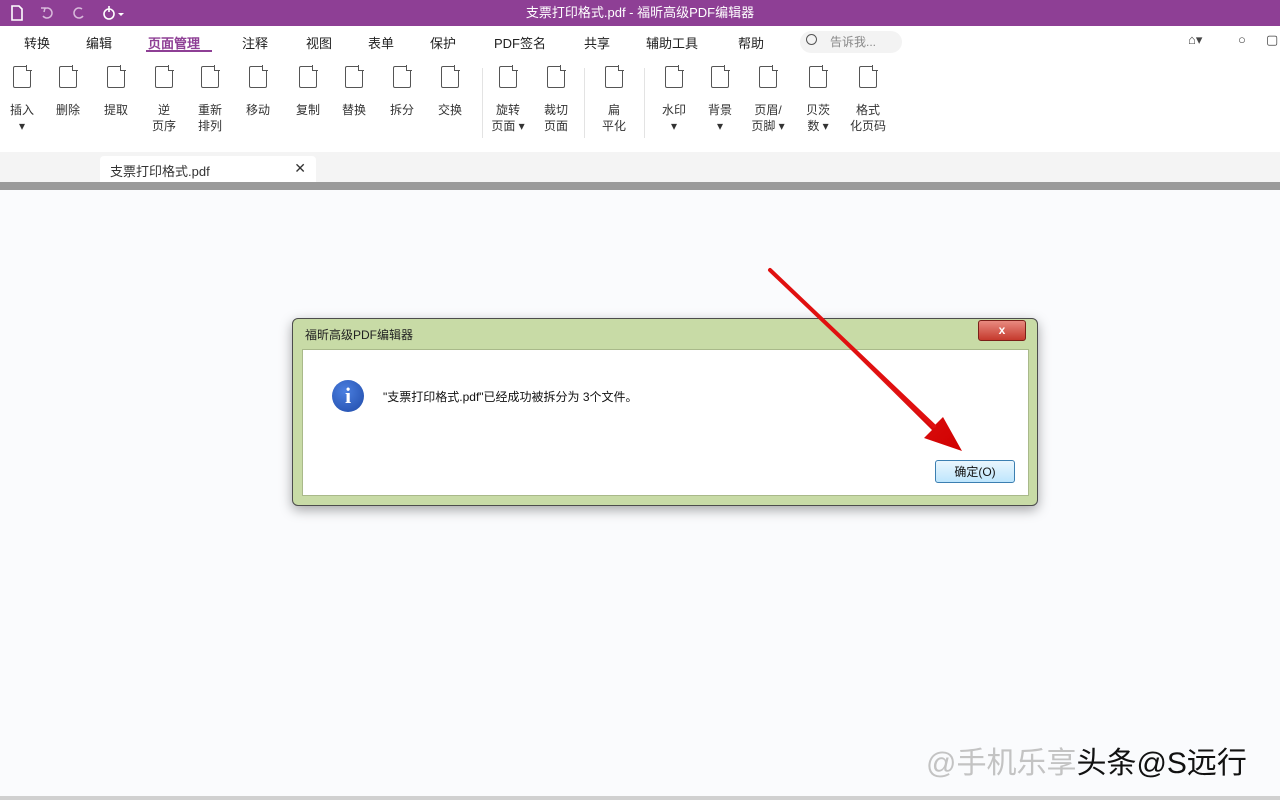  I want to click on swap-button: 交换, so click(450, 91).